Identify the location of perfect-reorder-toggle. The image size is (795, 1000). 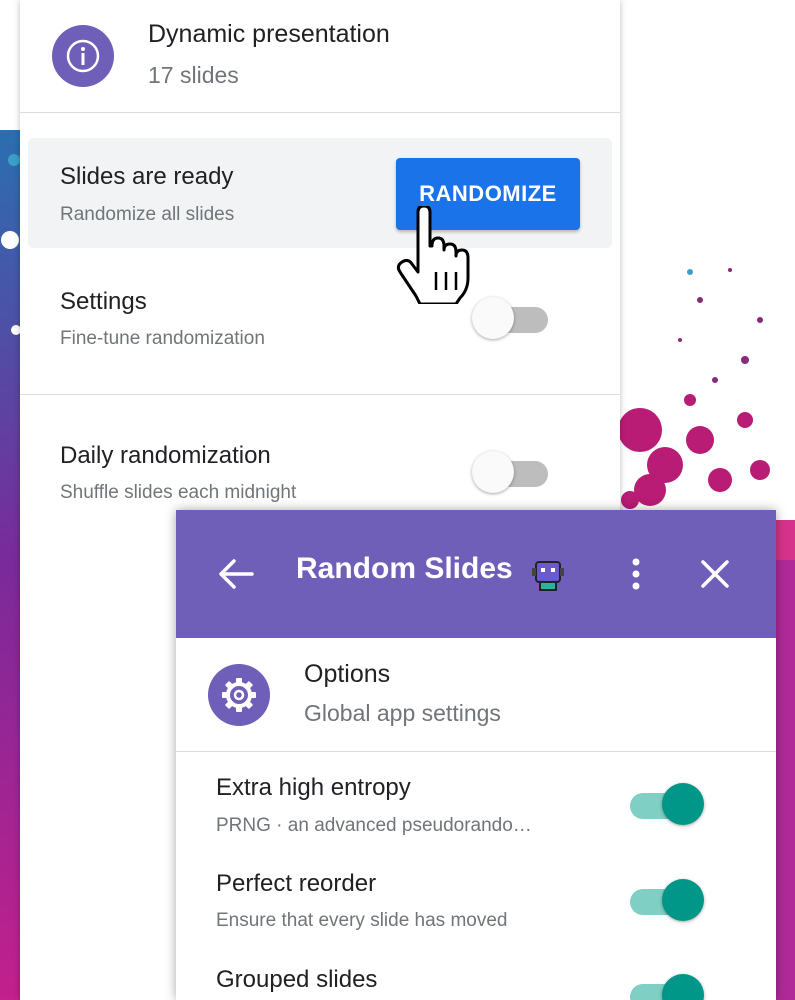
(665, 901).